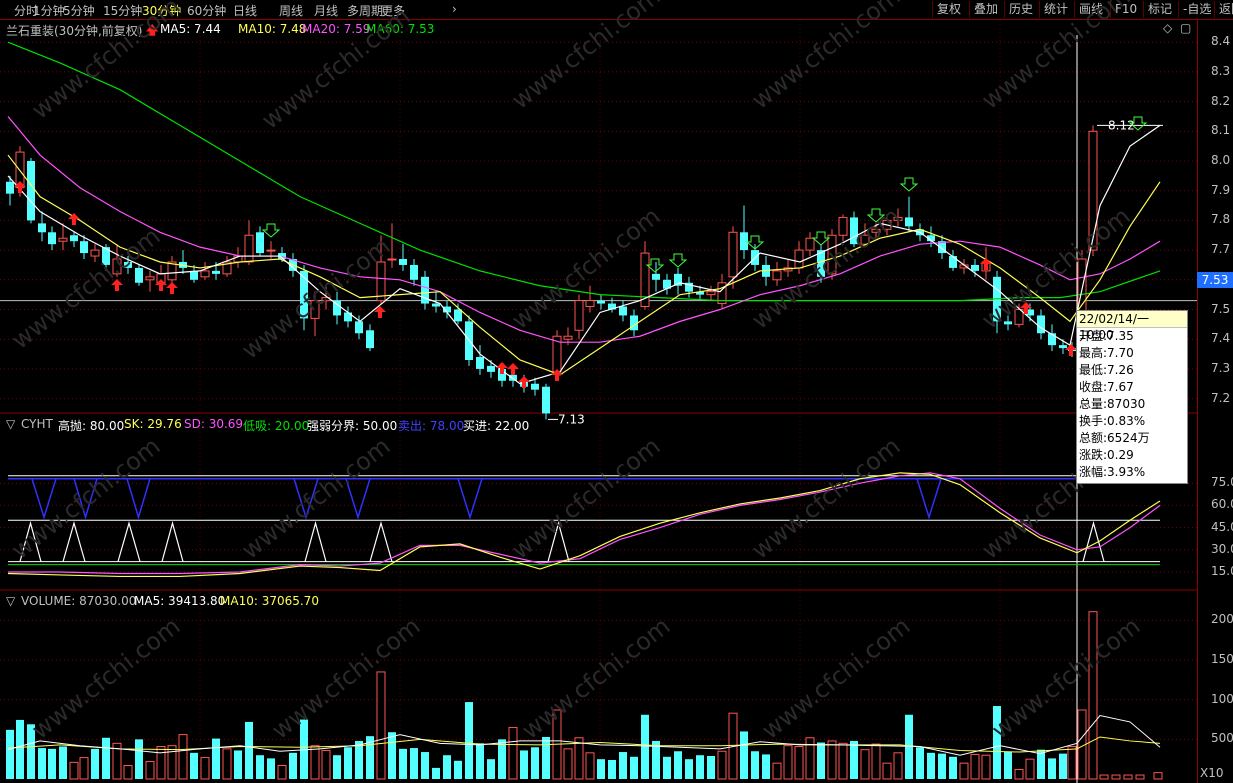  Describe the element at coordinates (1222, 659) in the screenshot. I see `volume-tick: 1500` at that location.